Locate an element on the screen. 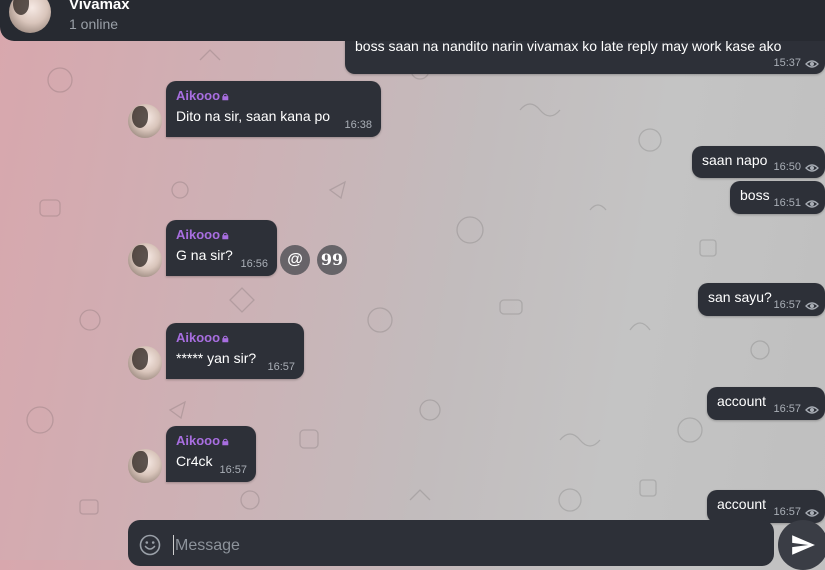 The image size is (825, 570). chat-header: Vivamax 1 online is located at coordinates (412, 20).